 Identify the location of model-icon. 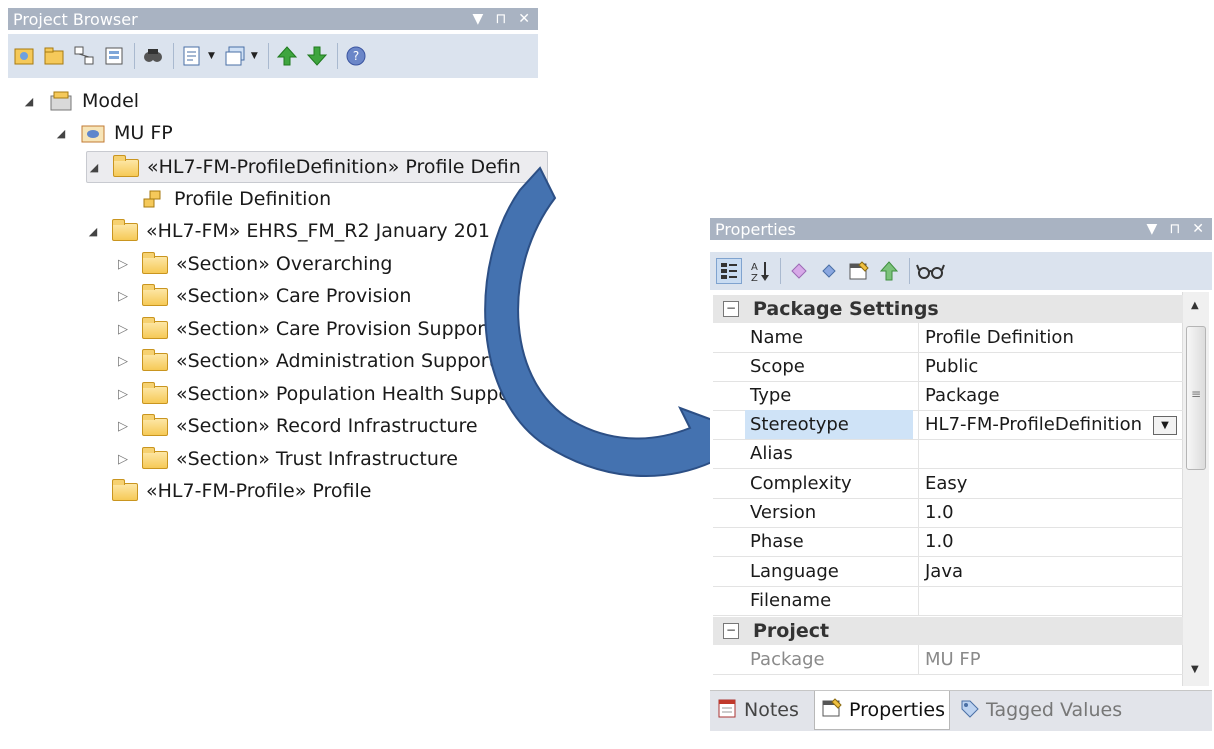
(62, 101).